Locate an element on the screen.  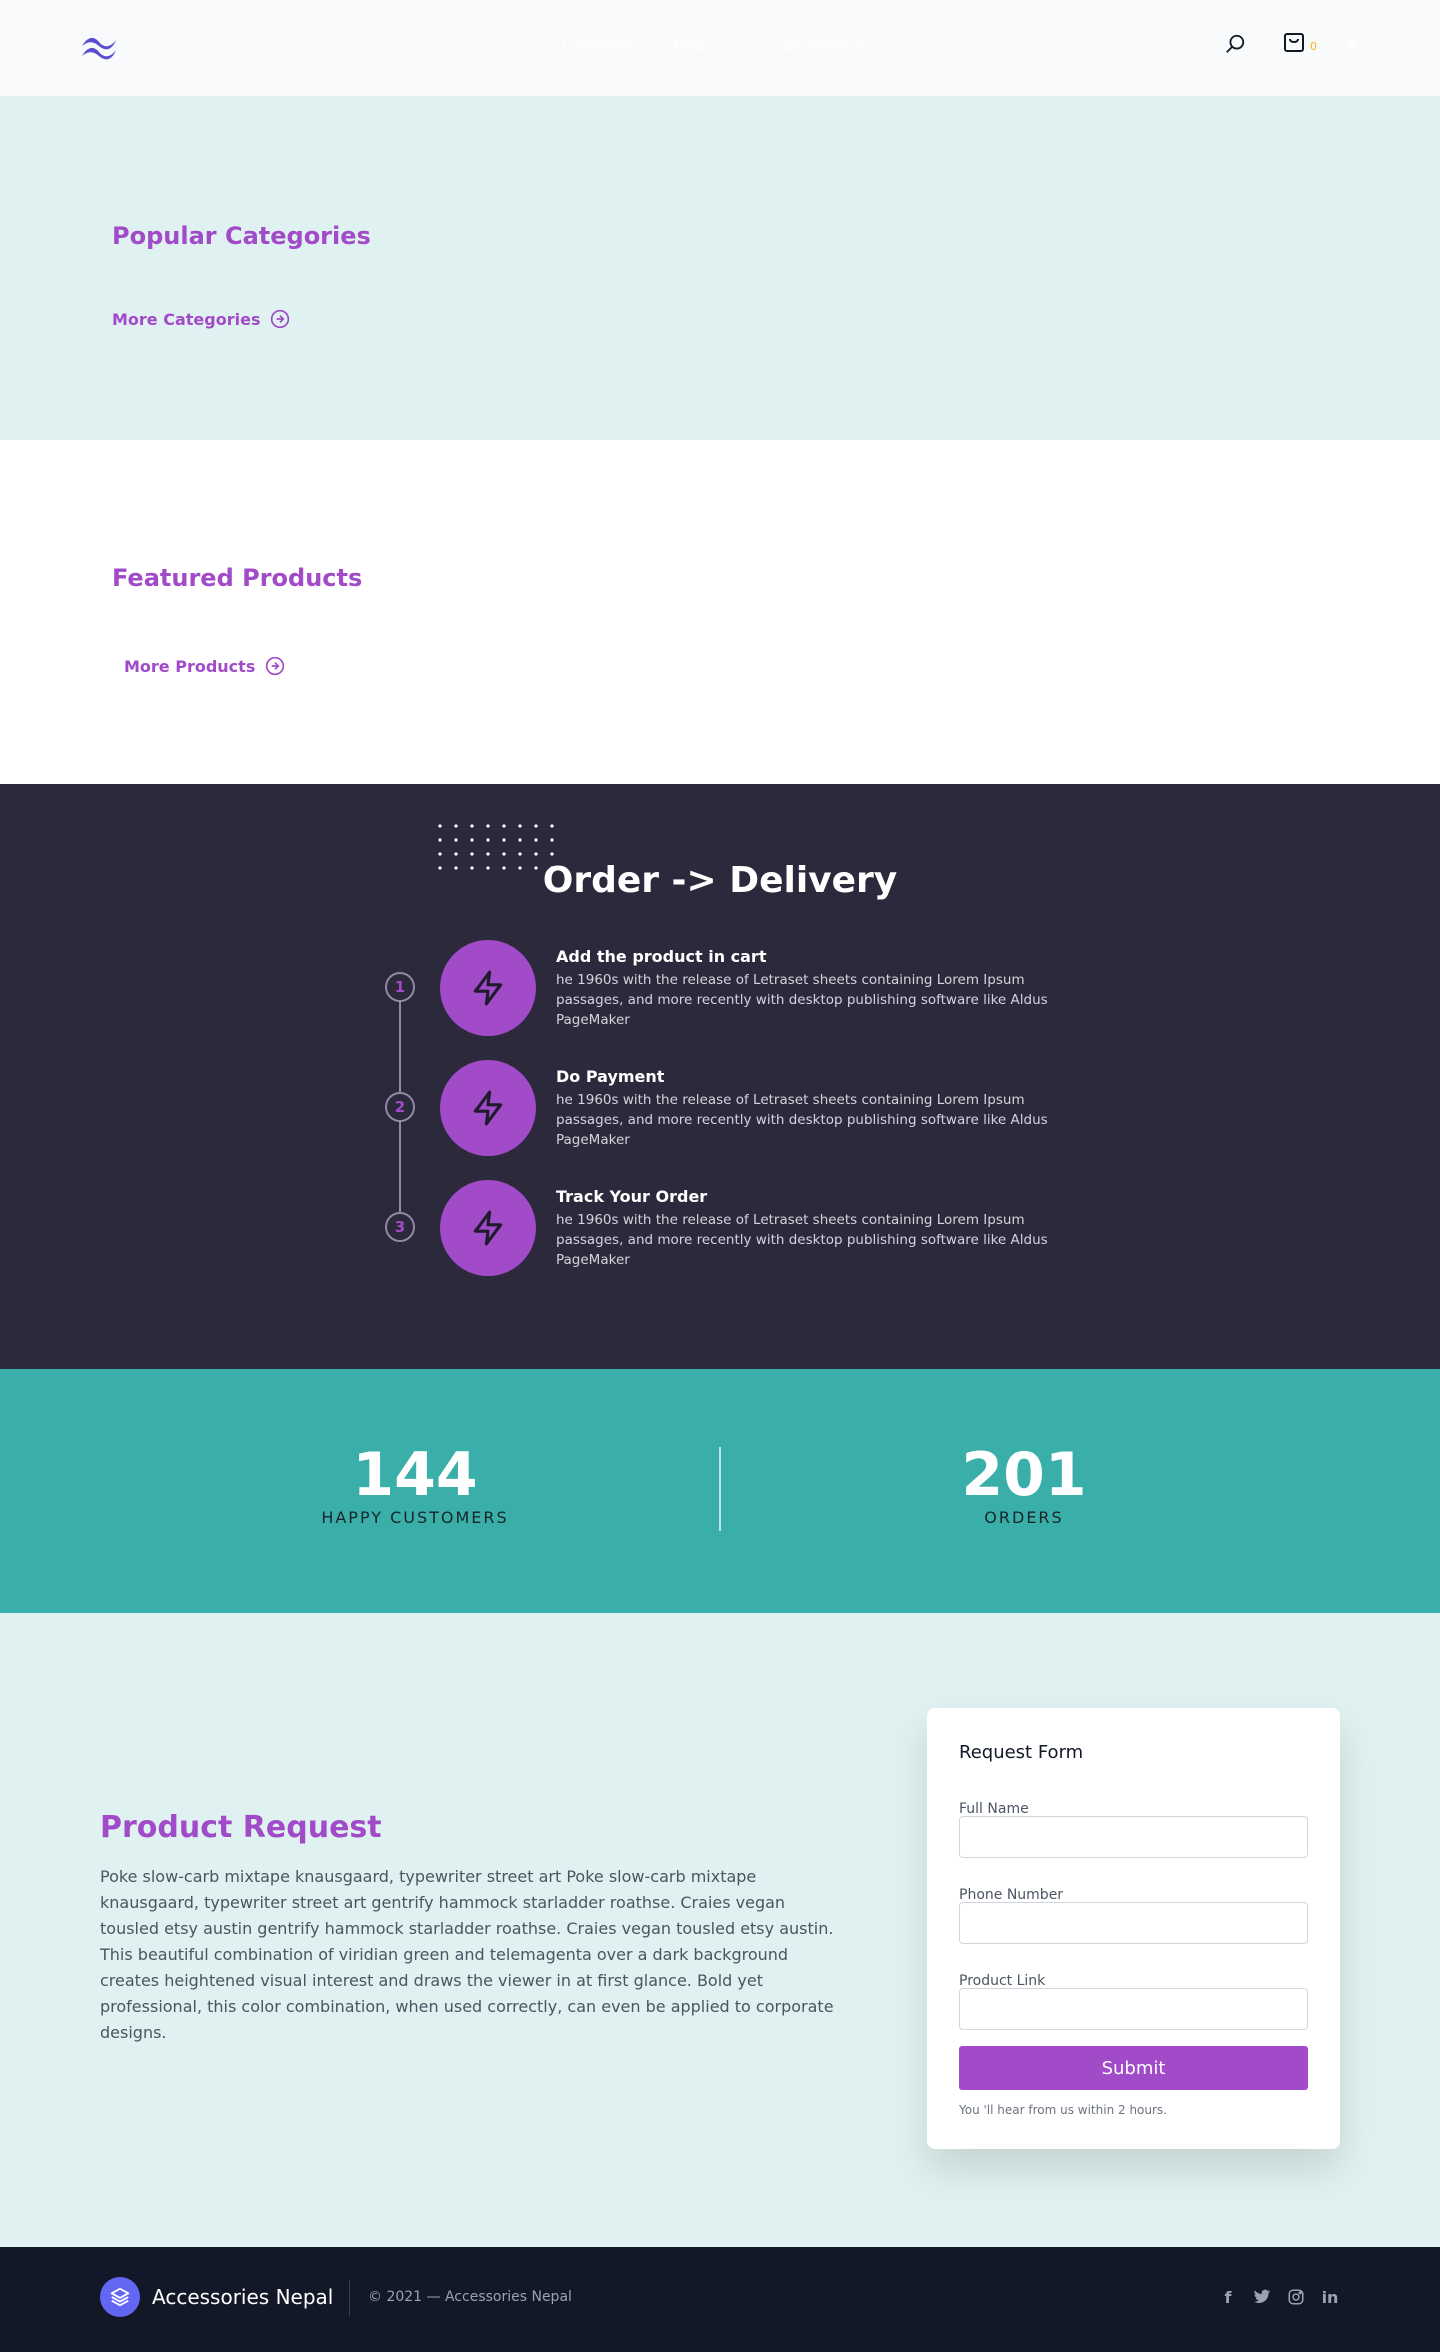
brand-logo-icon is located at coordinates (120, 2297).